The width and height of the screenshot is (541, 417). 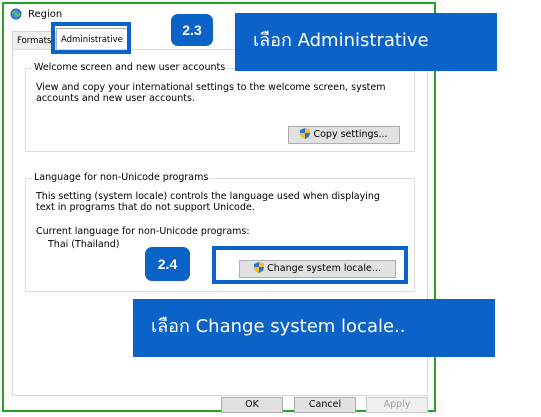 What do you see at coordinates (121, 177) in the screenshot?
I see `non-unicode-group-legend: Language for non-Unicode programs` at bounding box center [121, 177].